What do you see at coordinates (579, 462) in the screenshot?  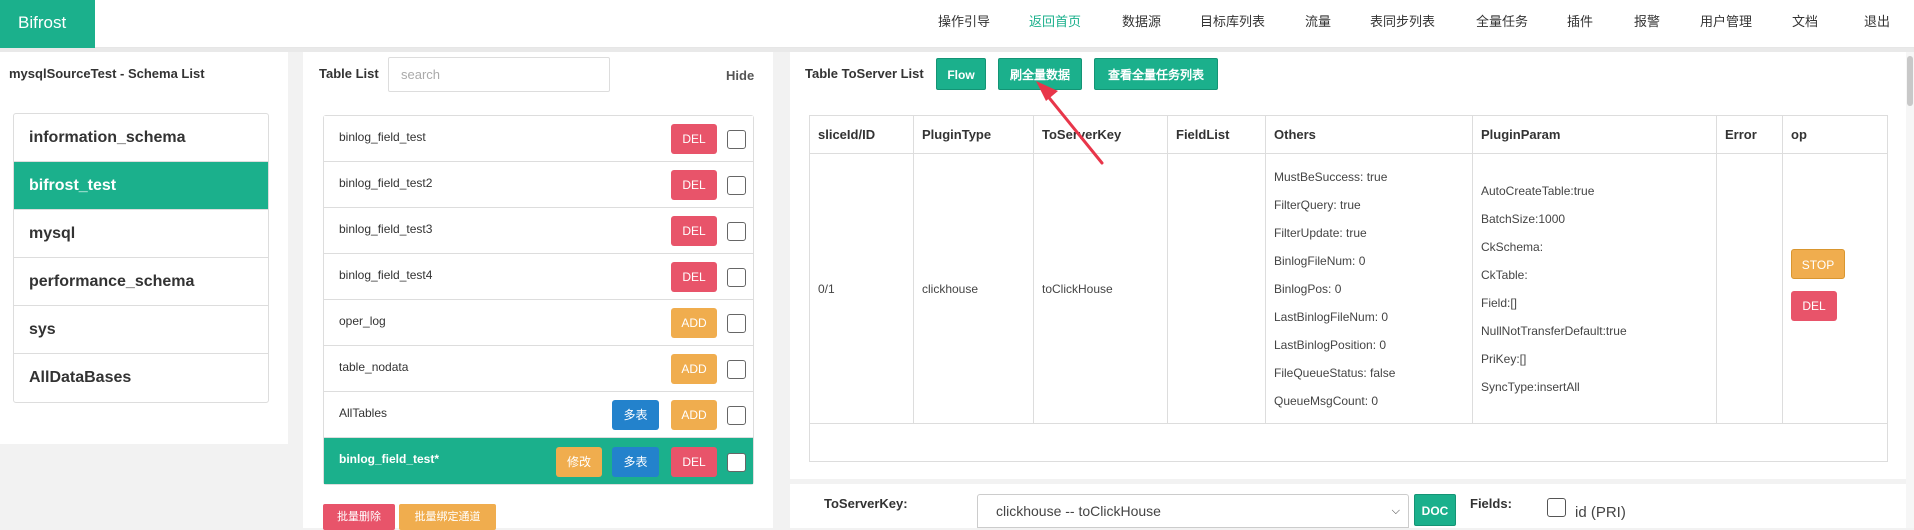 I see `table-modify-button: 修改` at bounding box center [579, 462].